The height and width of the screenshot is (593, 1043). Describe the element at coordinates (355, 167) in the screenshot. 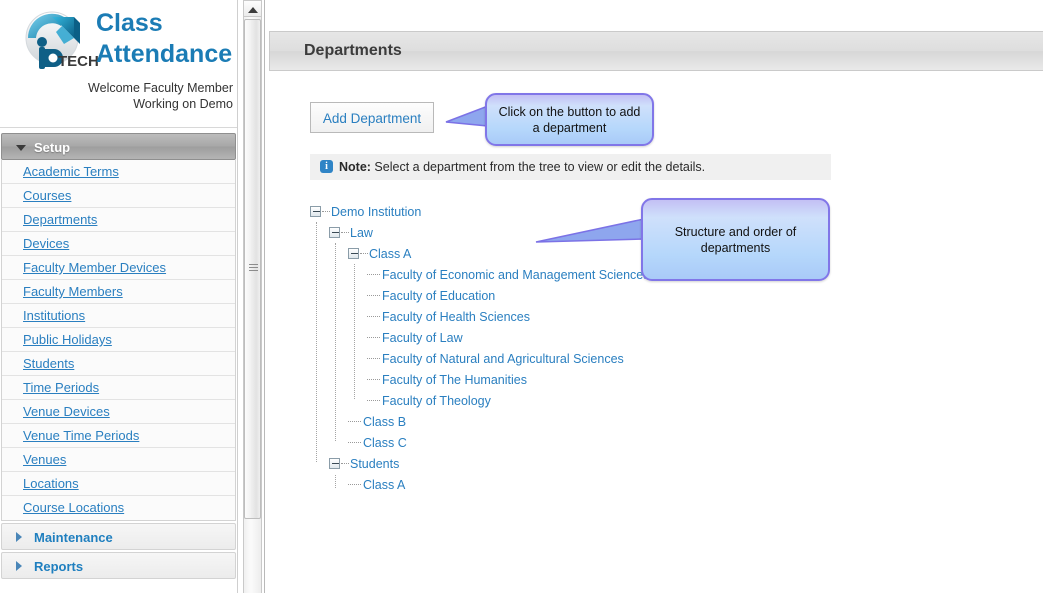

I see `note-label: Note:` at that location.